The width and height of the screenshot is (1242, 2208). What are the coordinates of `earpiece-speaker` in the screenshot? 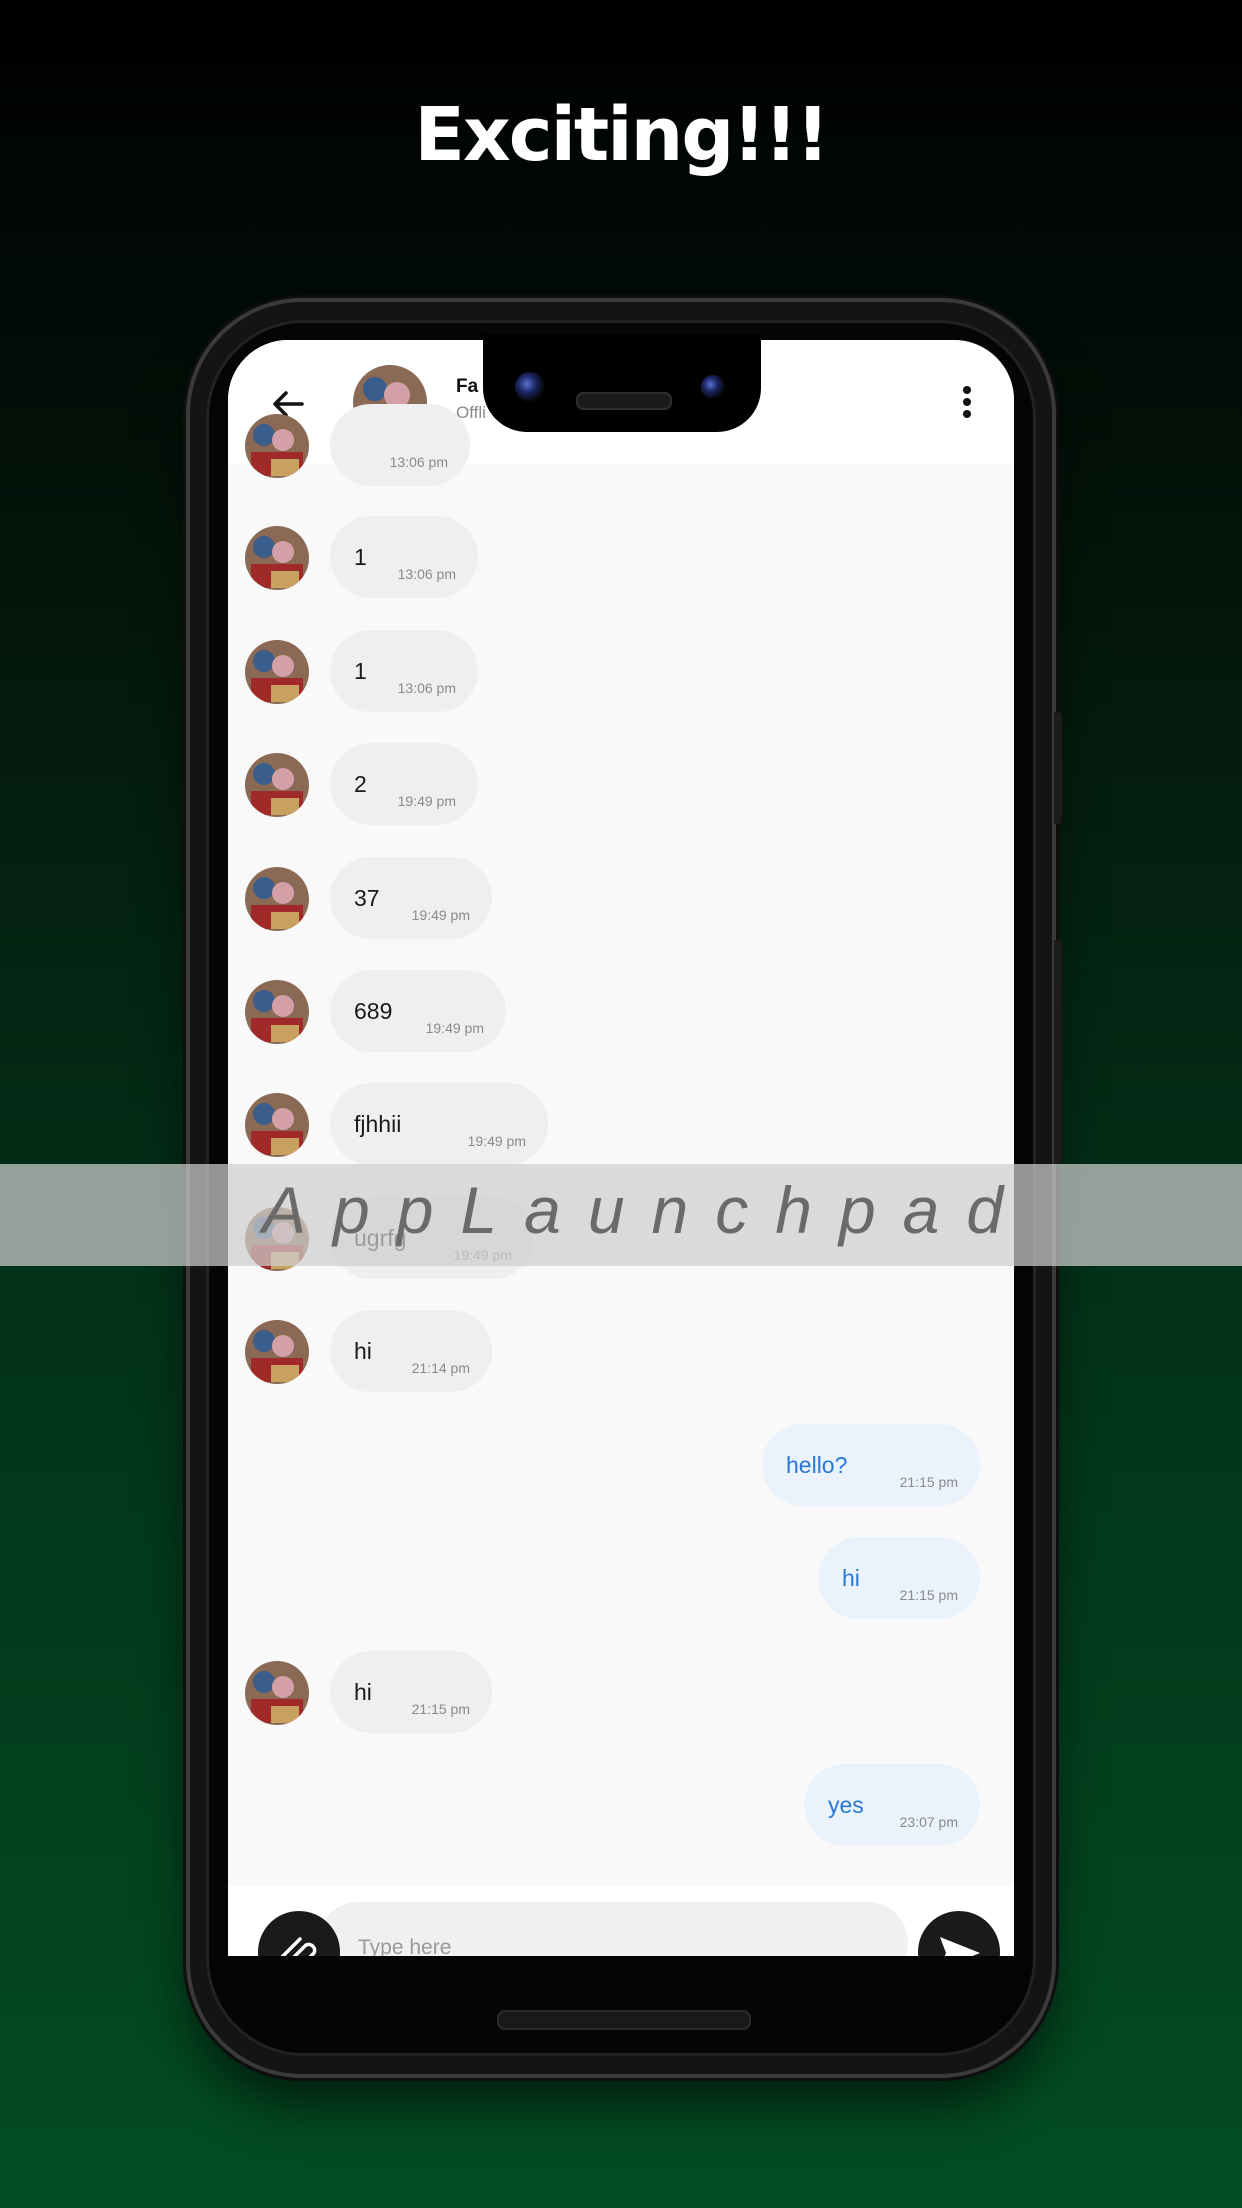 It's located at (624, 401).